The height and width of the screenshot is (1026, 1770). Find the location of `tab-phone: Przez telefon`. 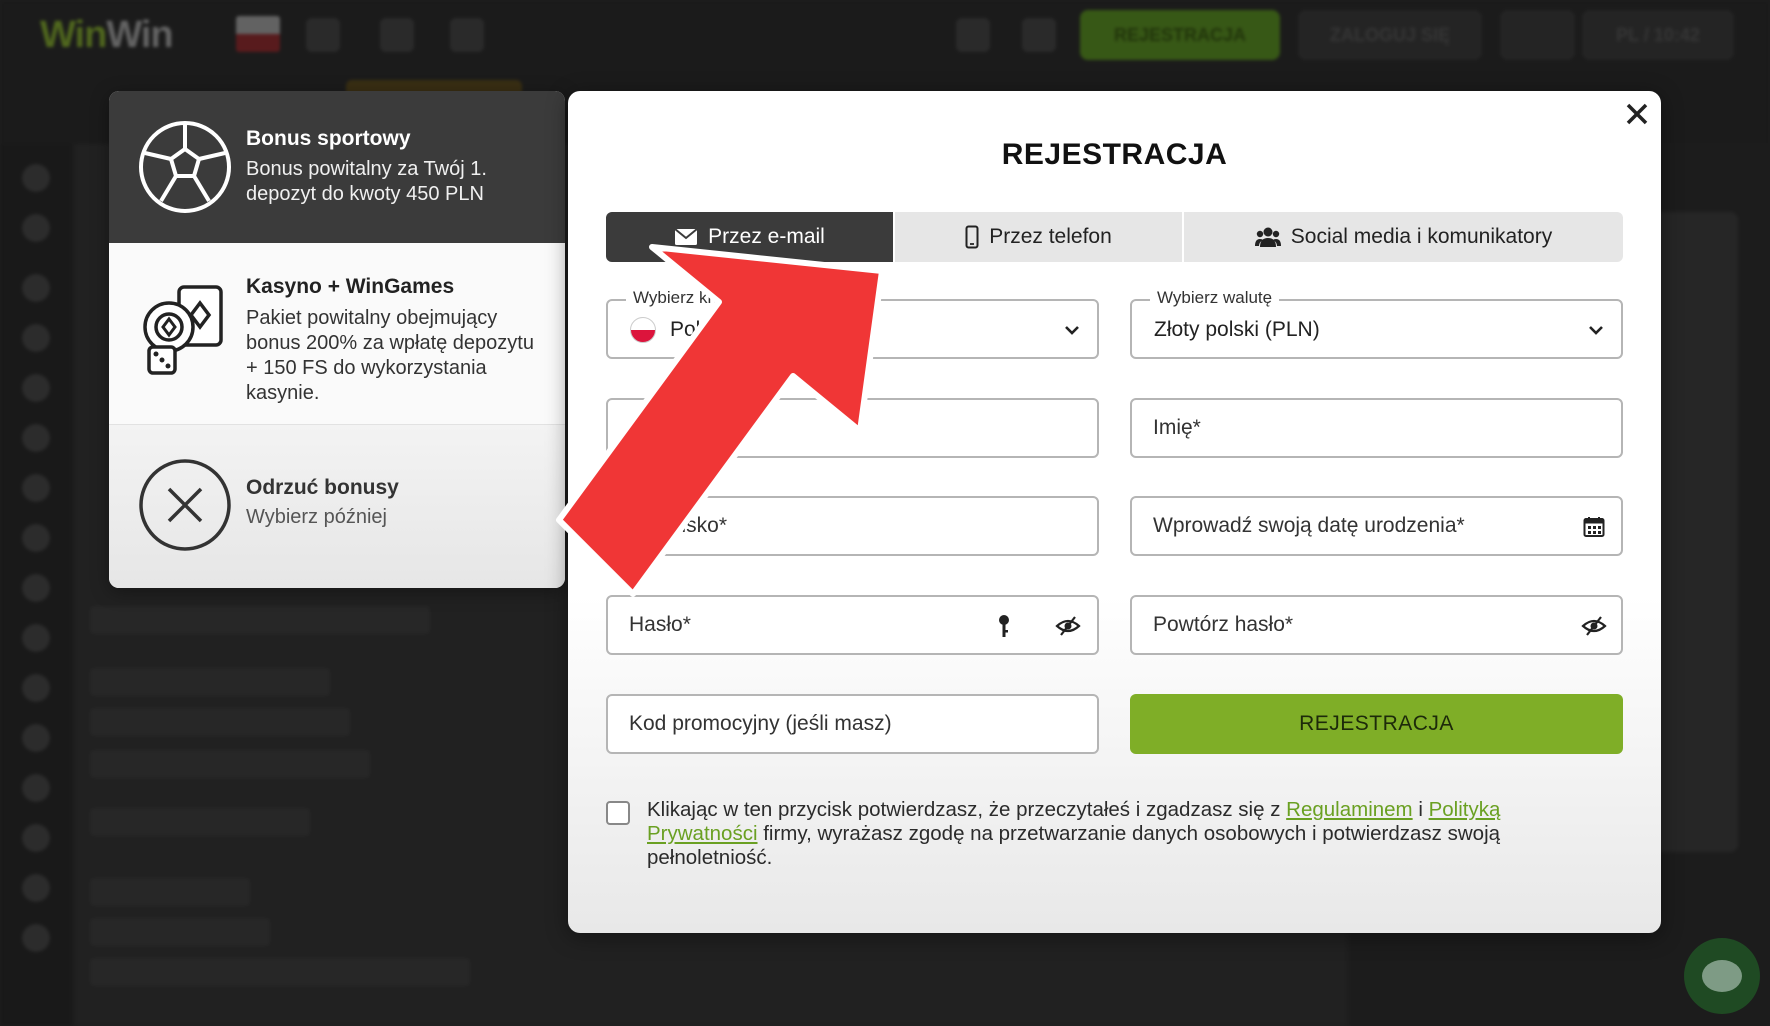

tab-phone: Przez telefon is located at coordinates (1039, 237).